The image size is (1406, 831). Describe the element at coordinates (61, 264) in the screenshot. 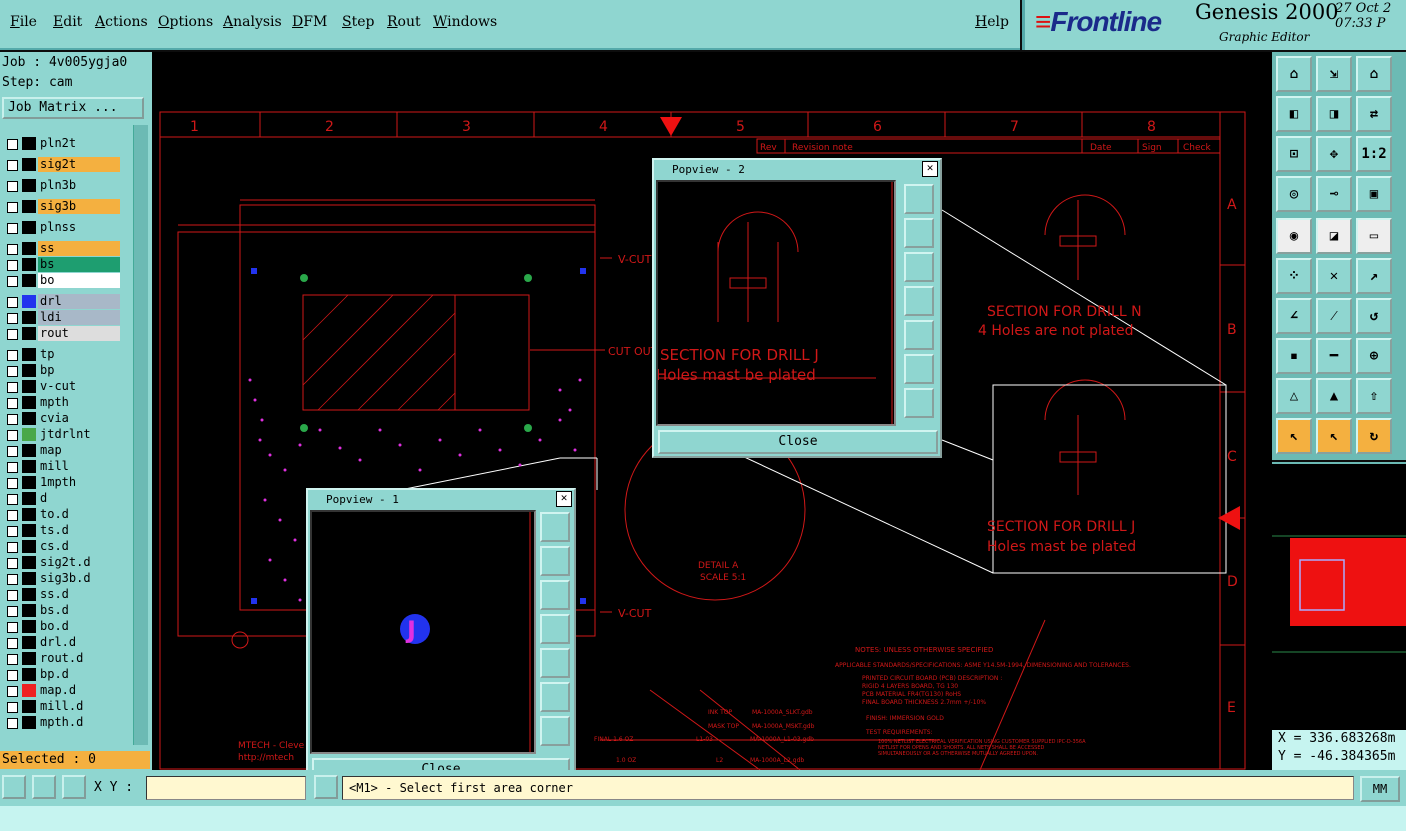

I see `layer-row-bs: bs` at that location.